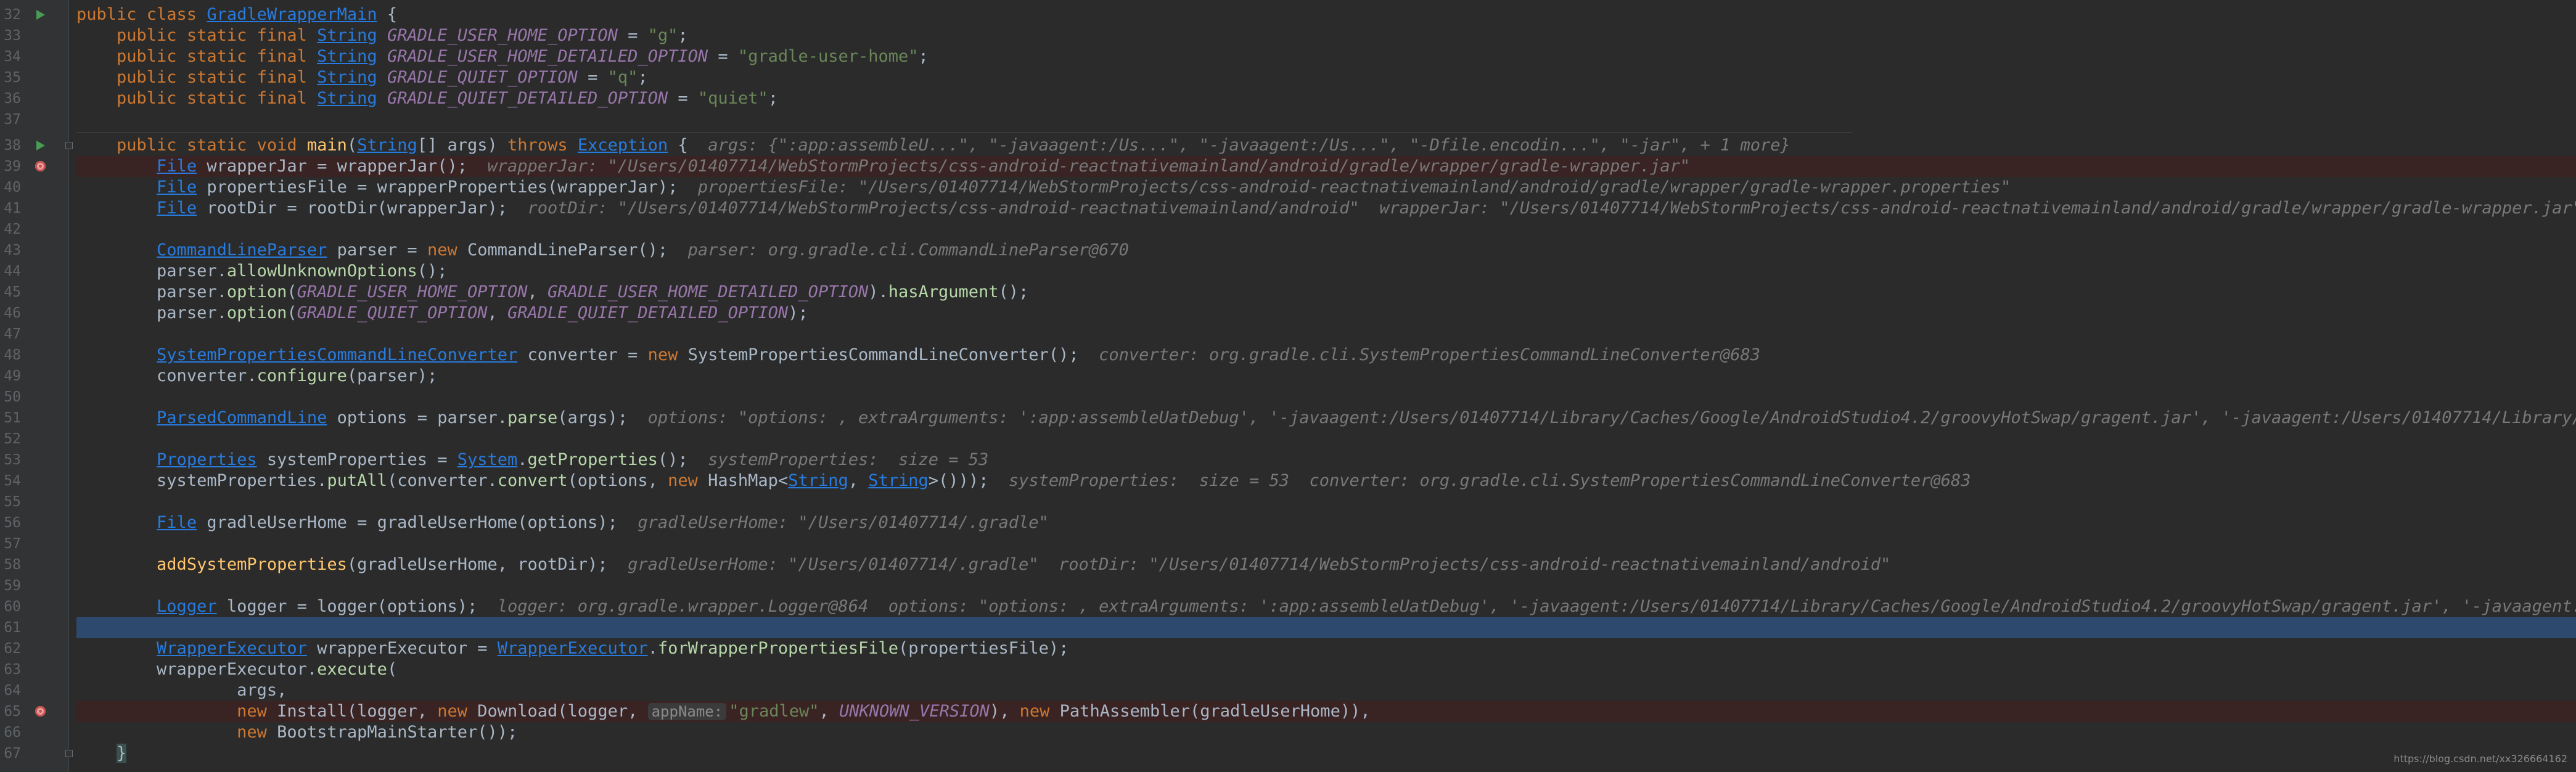 The height and width of the screenshot is (772, 2576). I want to click on line-code: parser.allowUnknownOptions();, so click(302, 271).